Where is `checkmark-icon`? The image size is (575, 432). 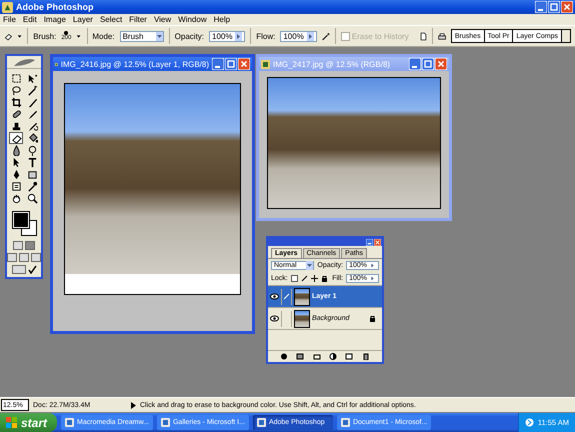 checkmark-icon is located at coordinates (32, 269).